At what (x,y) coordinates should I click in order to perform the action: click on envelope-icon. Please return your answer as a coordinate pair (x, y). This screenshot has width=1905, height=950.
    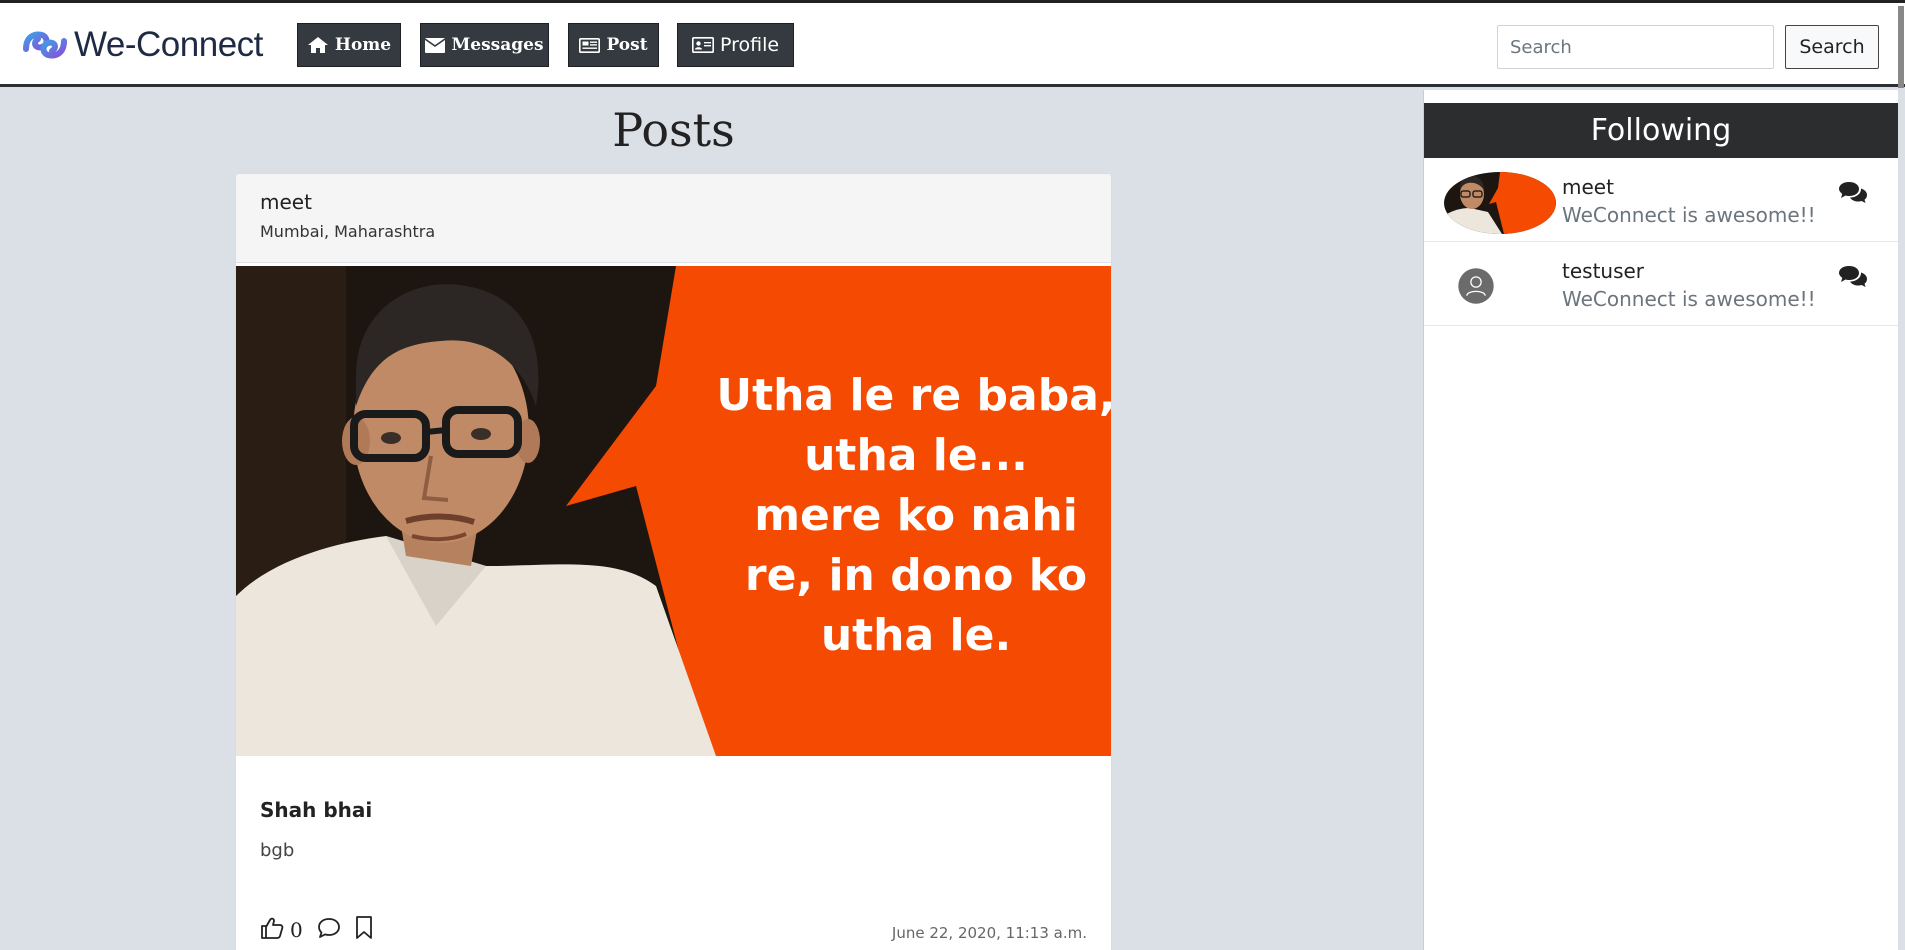
    Looking at the image, I should click on (435, 45).